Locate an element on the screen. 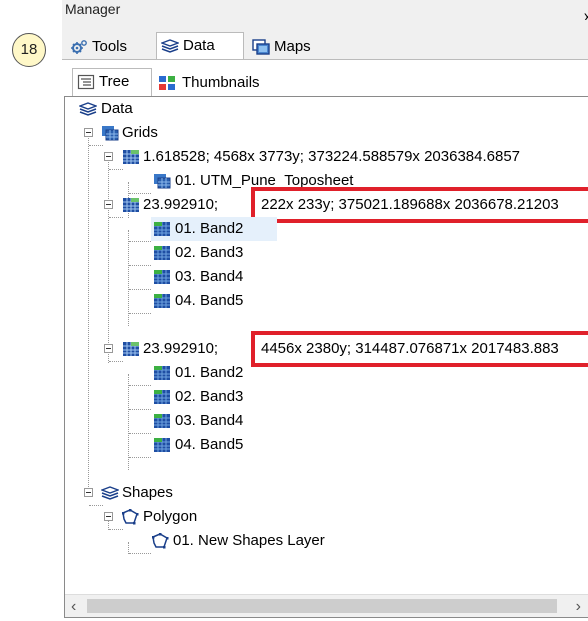 The height and width of the screenshot is (621, 588). tree-label: Grids is located at coordinates (140, 132).